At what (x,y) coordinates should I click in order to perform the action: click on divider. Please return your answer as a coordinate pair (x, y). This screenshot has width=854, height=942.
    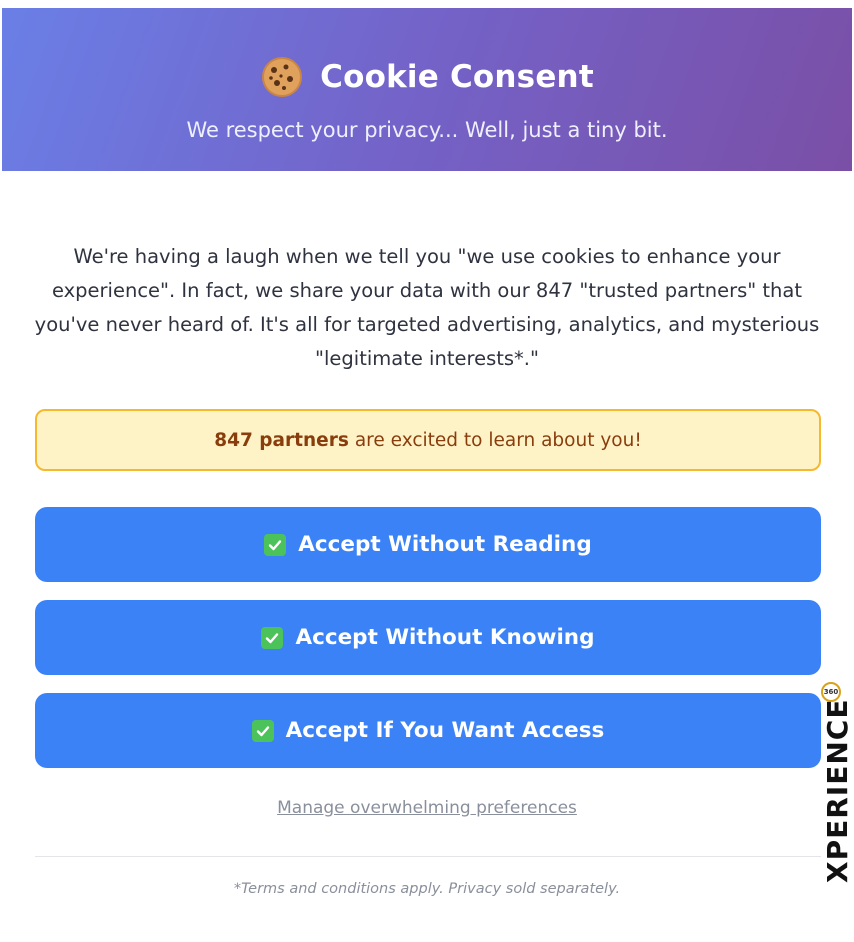
    Looking at the image, I should click on (428, 856).